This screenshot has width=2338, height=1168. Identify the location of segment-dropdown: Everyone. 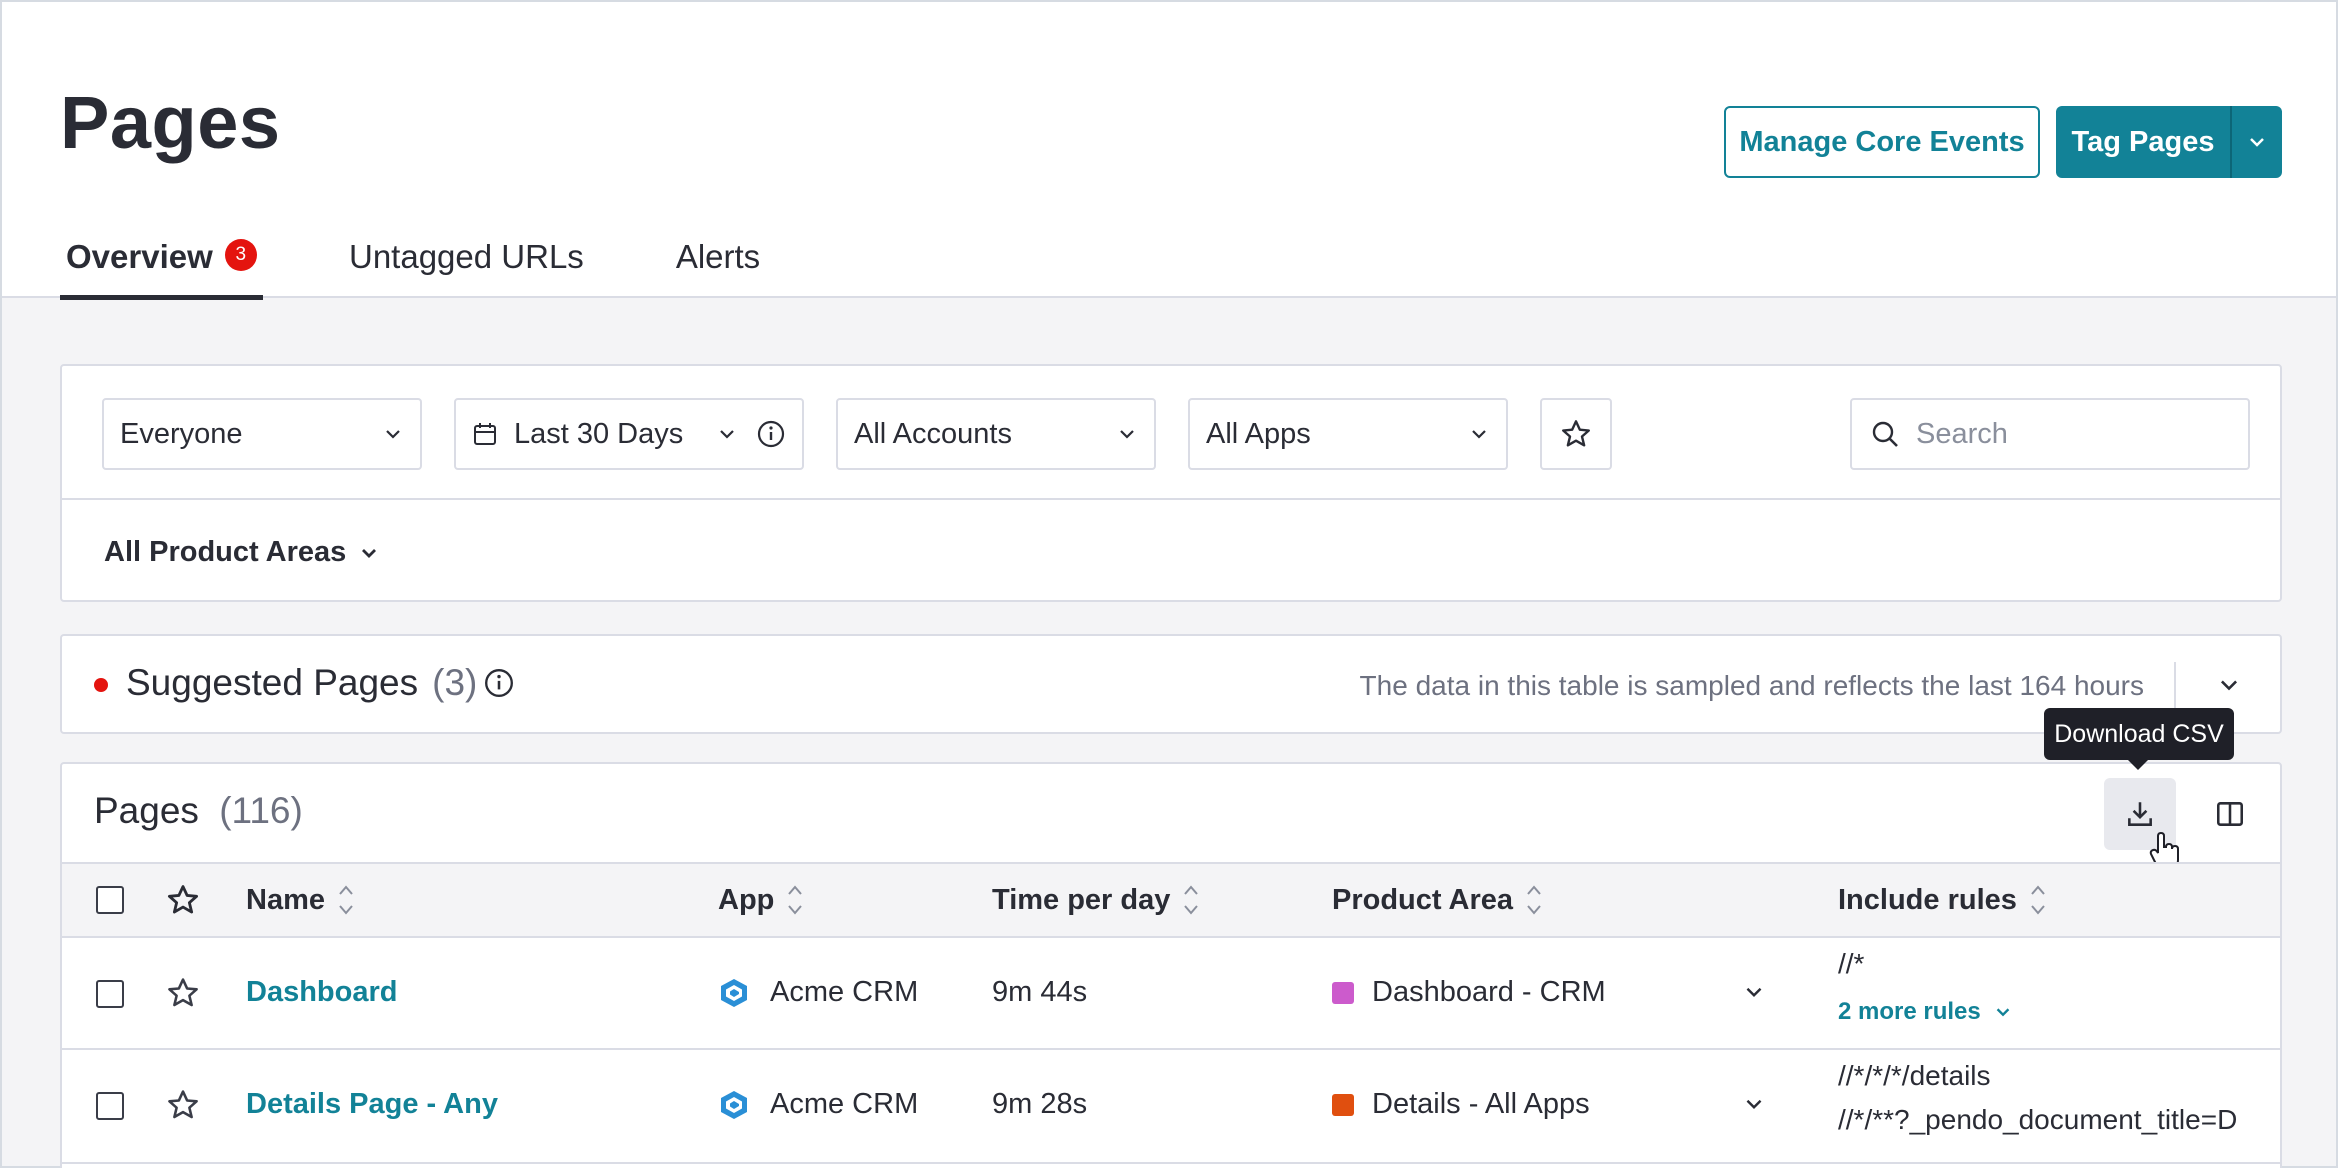
(262, 434).